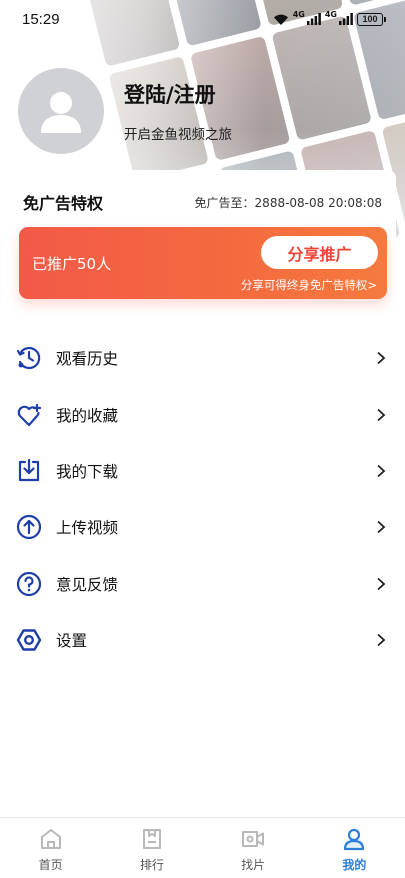 The image size is (405, 878). I want to click on menu-item-label: 设置, so click(72, 641).